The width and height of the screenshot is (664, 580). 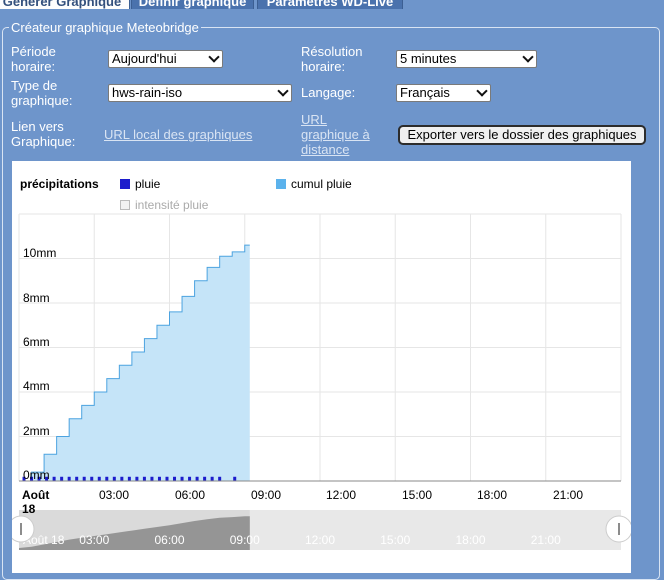 What do you see at coordinates (114, 495) in the screenshot?
I see `x-tick-label: 03:00` at bounding box center [114, 495].